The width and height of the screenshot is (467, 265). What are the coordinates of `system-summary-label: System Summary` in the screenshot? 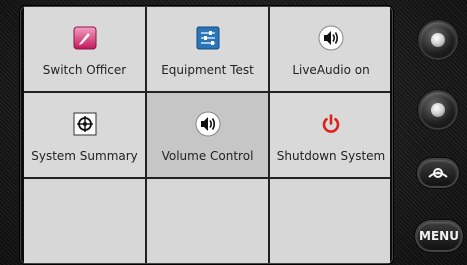 It's located at (84, 156).